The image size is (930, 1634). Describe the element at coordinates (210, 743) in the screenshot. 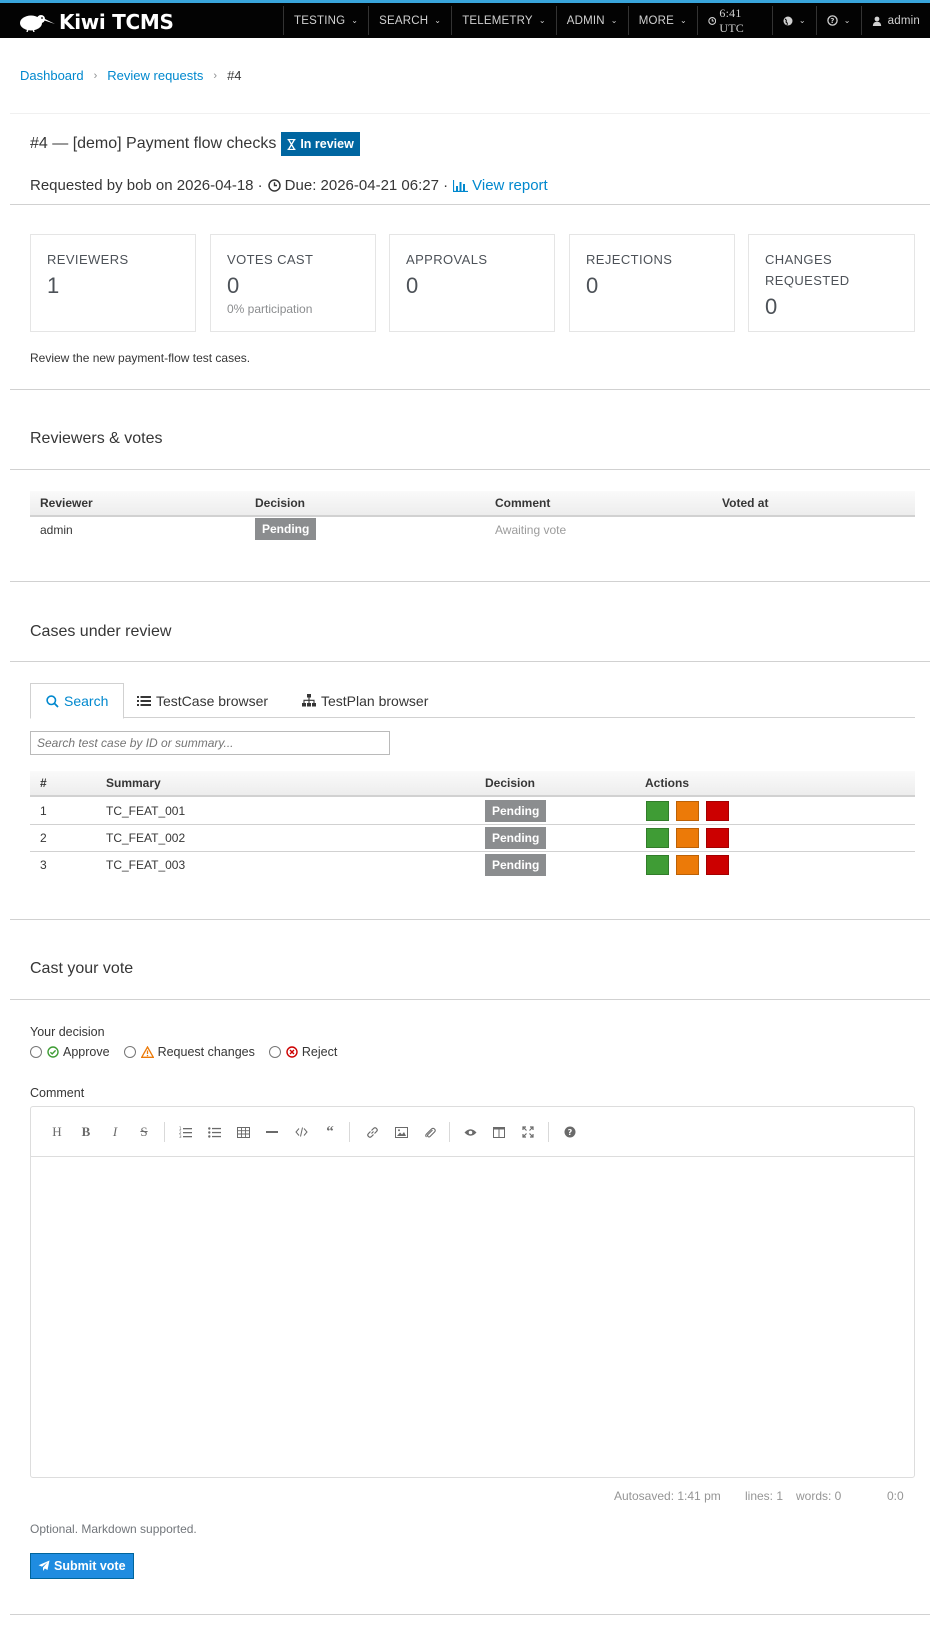

I see `case-search-input` at that location.